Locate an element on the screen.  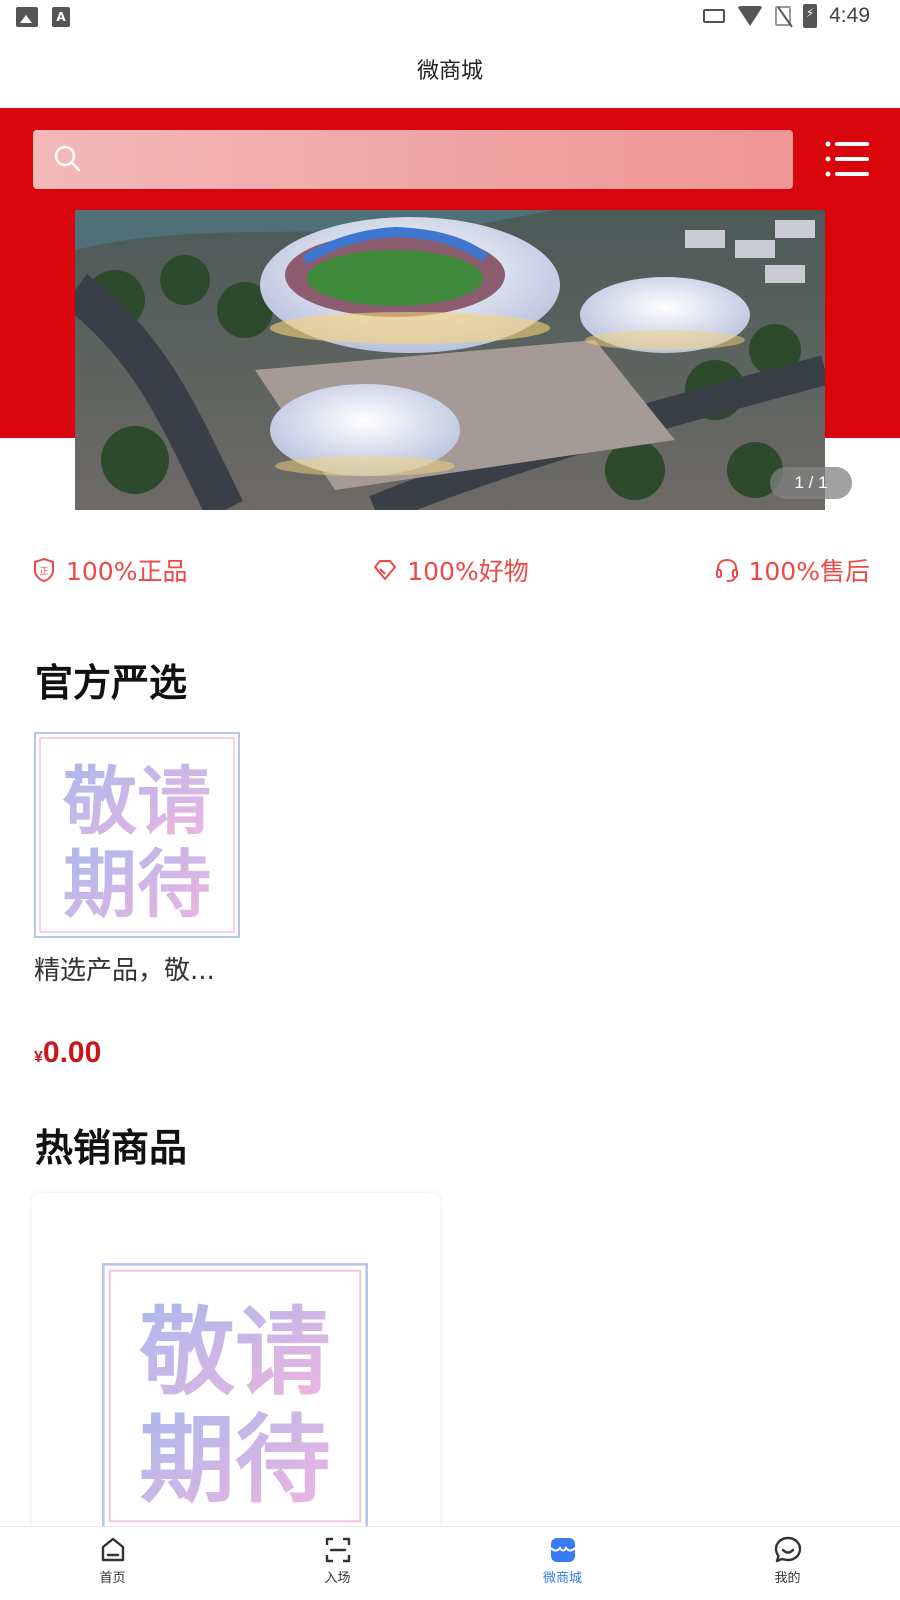
section-title-hot: 热销商品 is located at coordinates (111, 1148).